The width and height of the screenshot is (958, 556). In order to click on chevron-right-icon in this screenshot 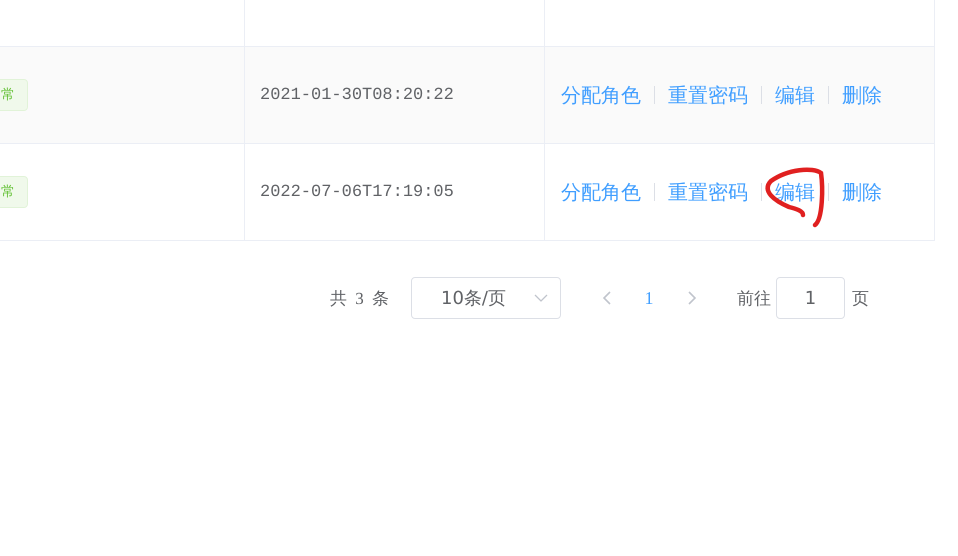, I will do `click(692, 298)`.